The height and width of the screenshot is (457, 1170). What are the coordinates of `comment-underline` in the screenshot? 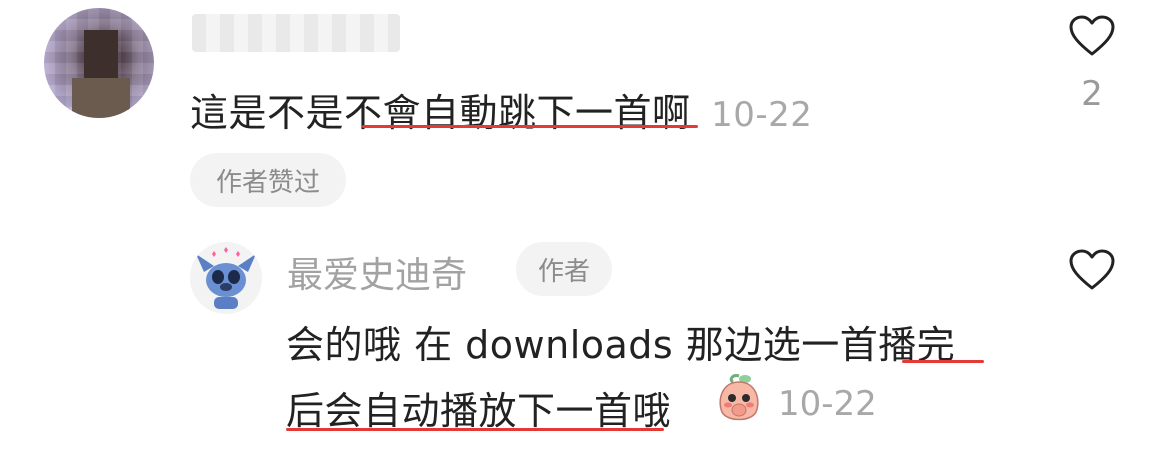 It's located at (530, 126).